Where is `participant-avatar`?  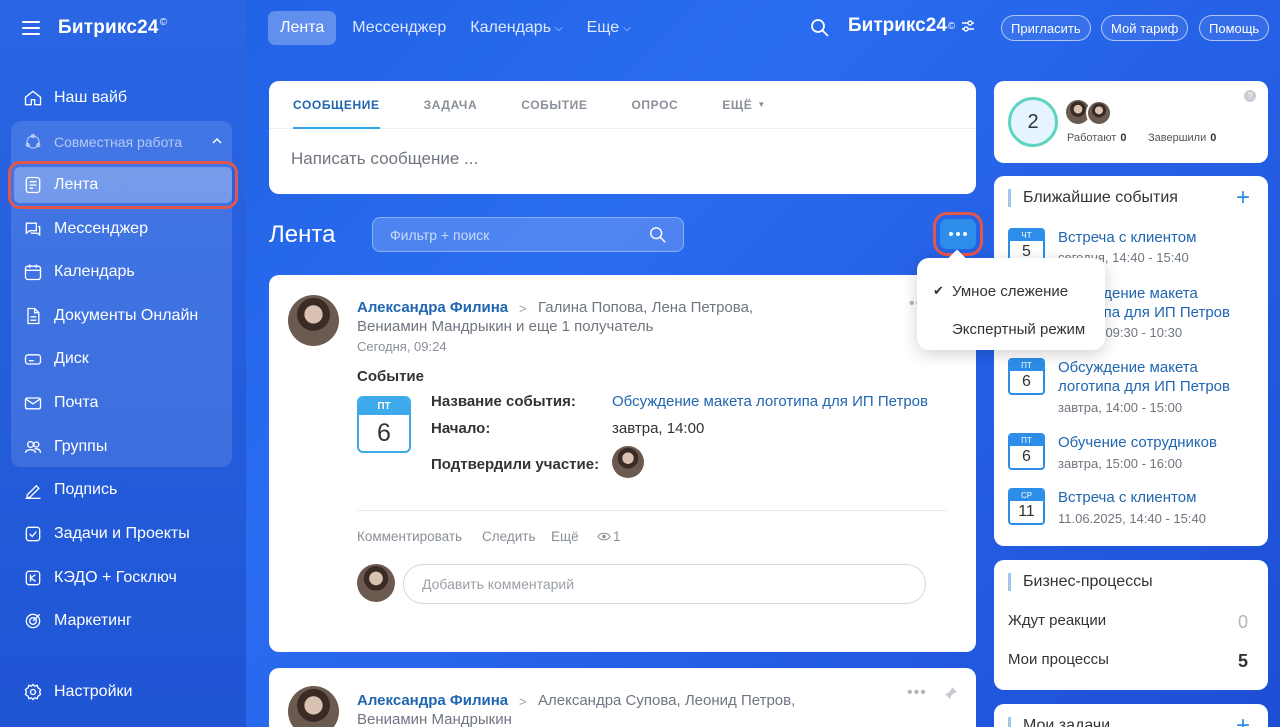 participant-avatar is located at coordinates (628, 462).